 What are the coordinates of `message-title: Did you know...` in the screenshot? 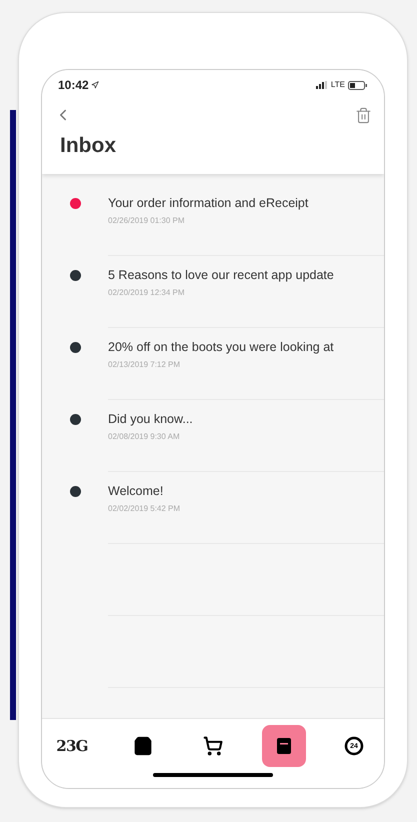 It's located at (151, 419).